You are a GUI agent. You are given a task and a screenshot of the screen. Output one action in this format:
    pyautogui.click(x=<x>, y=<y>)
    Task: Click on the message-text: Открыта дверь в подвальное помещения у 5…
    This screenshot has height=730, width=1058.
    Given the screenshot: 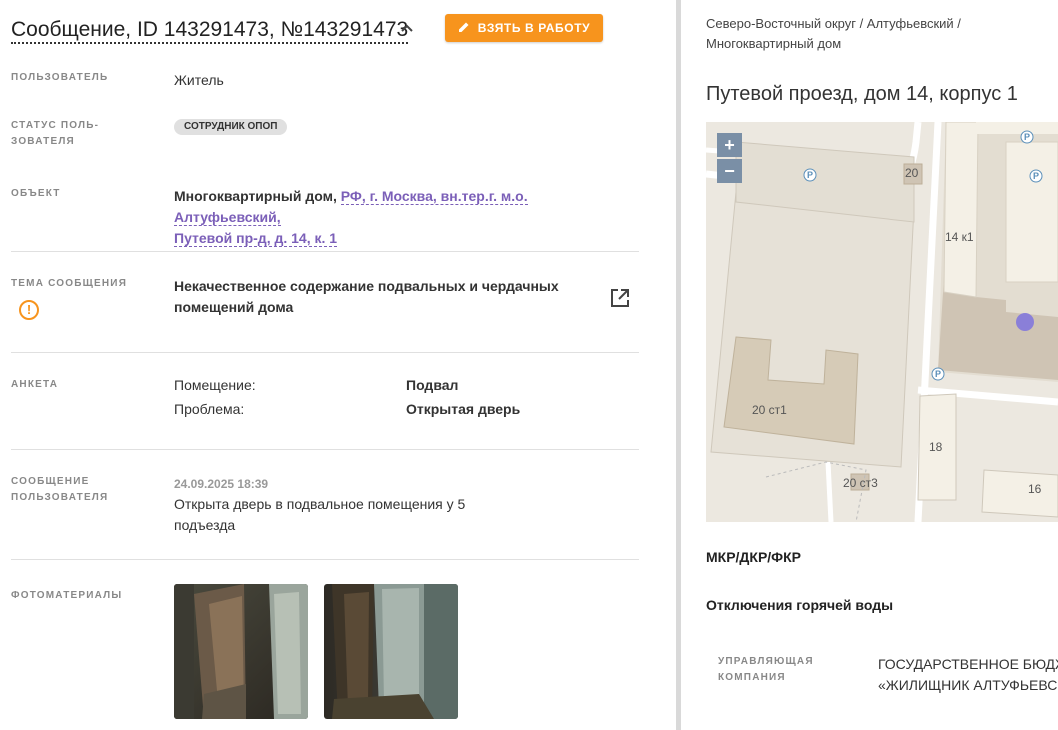 What is the action you would take?
    pyautogui.click(x=334, y=515)
    